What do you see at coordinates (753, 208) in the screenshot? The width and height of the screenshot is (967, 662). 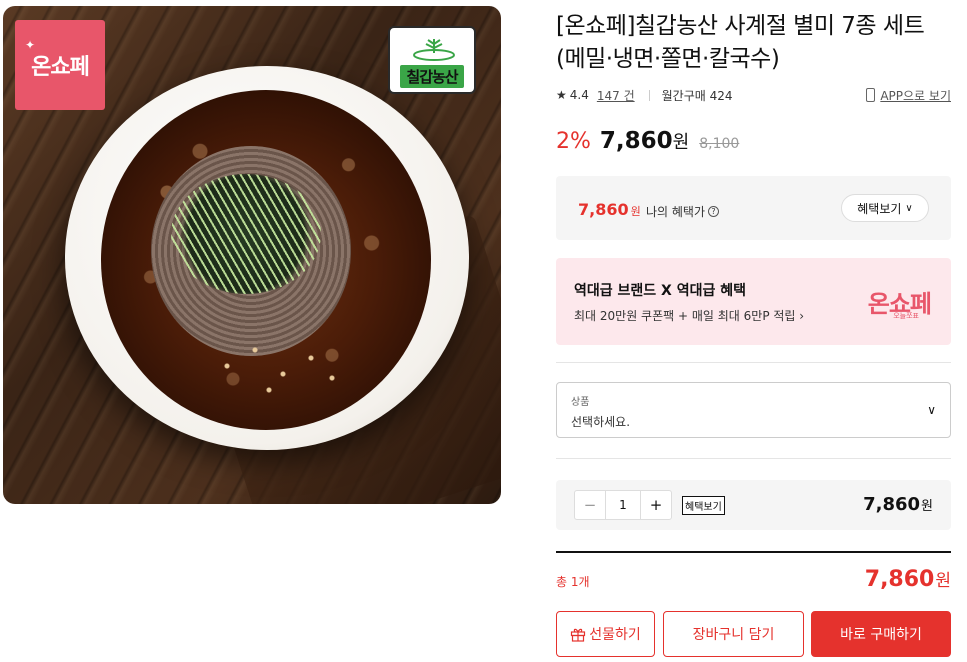 I see `benefit-price-box: 7,860 원 나의 혜택가 ? 혜택보기 ∨` at bounding box center [753, 208].